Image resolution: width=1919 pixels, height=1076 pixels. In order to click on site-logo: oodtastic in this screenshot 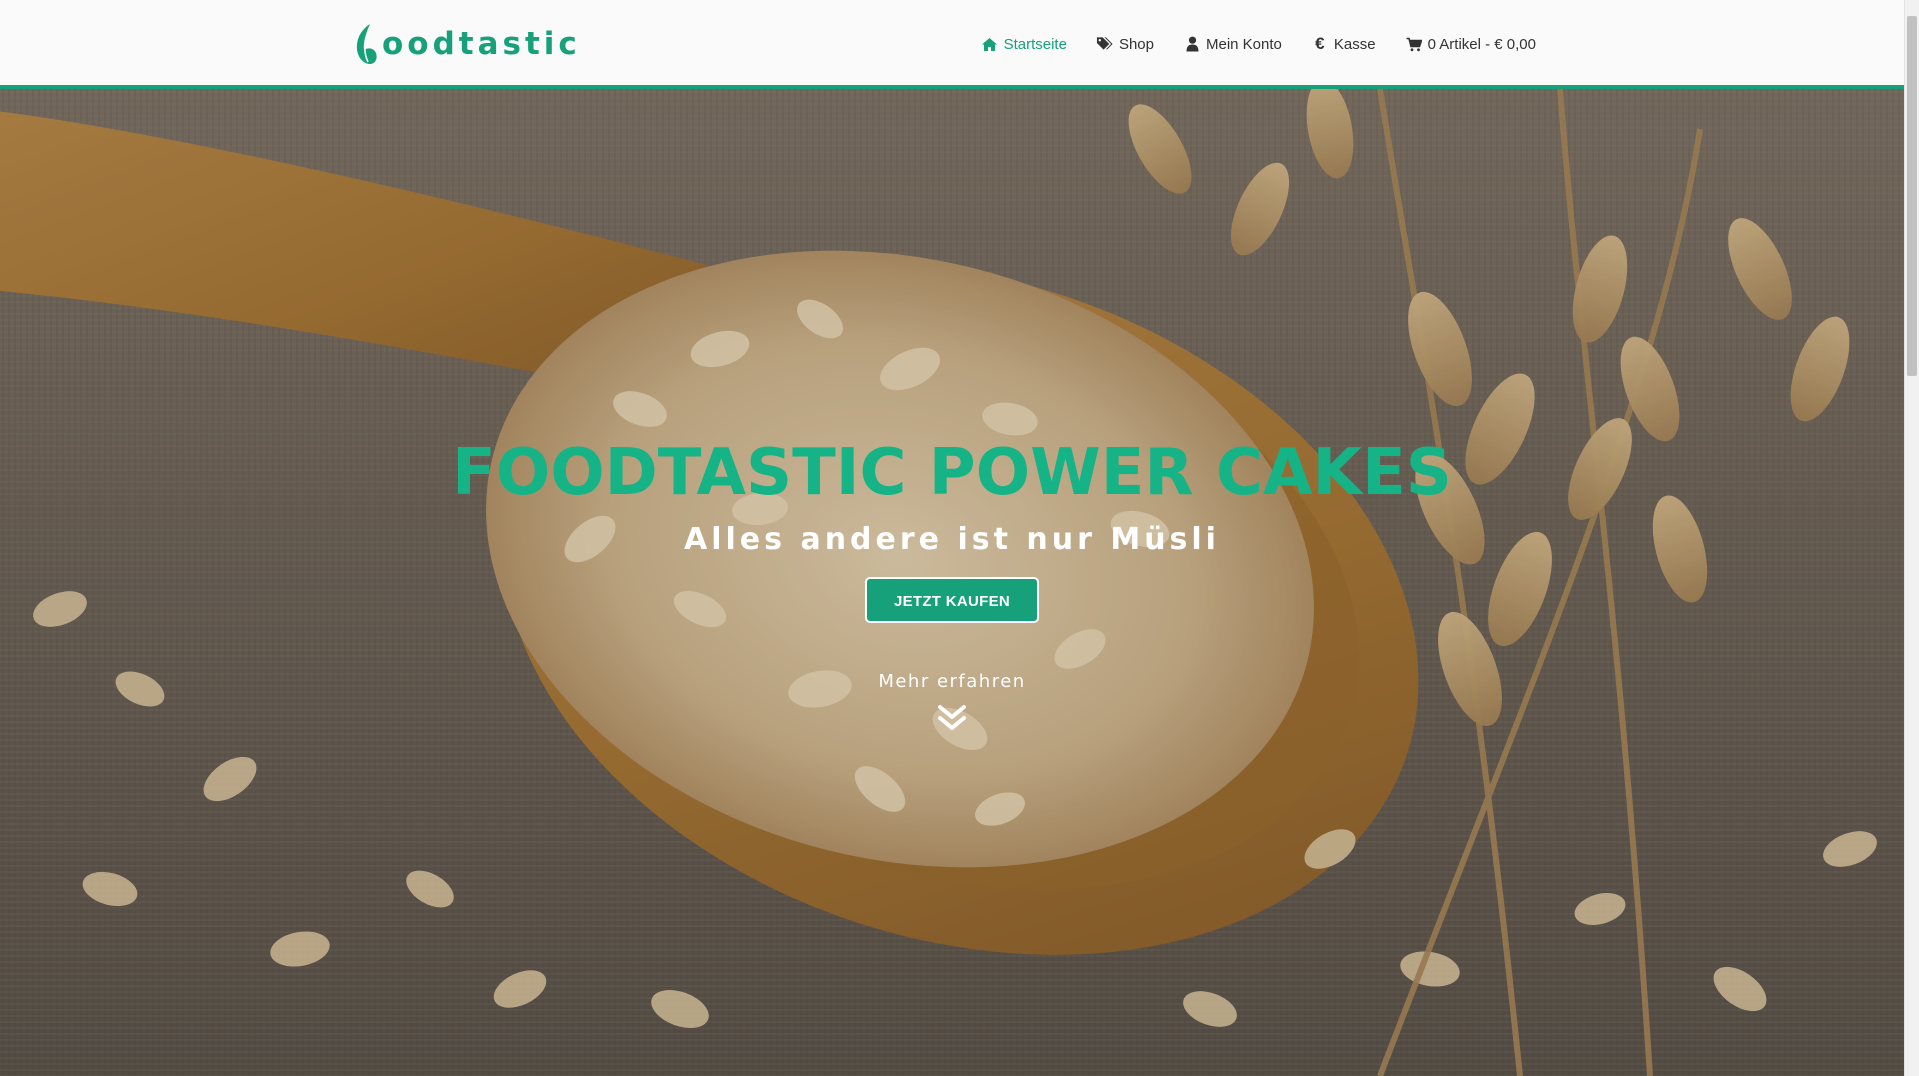, I will do `click(467, 44)`.